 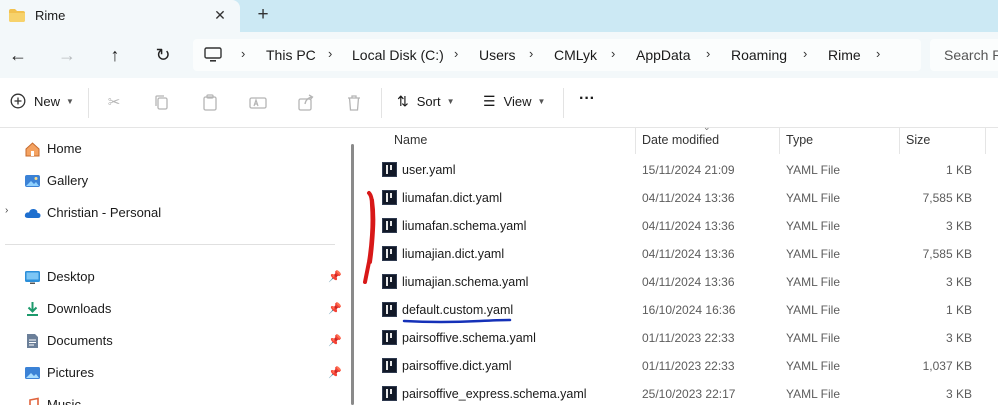 I want to click on forward-arrow-icon: →, so click(x=67, y=55).